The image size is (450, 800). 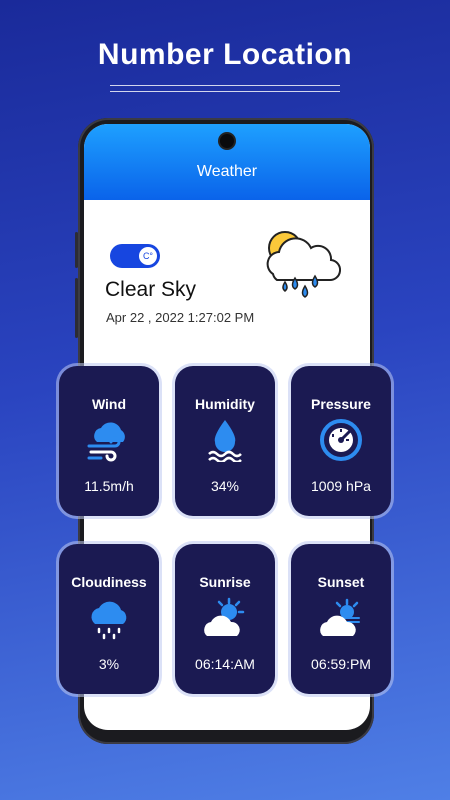 I want to click on card-title: Wind, so click(x=109, y=404).